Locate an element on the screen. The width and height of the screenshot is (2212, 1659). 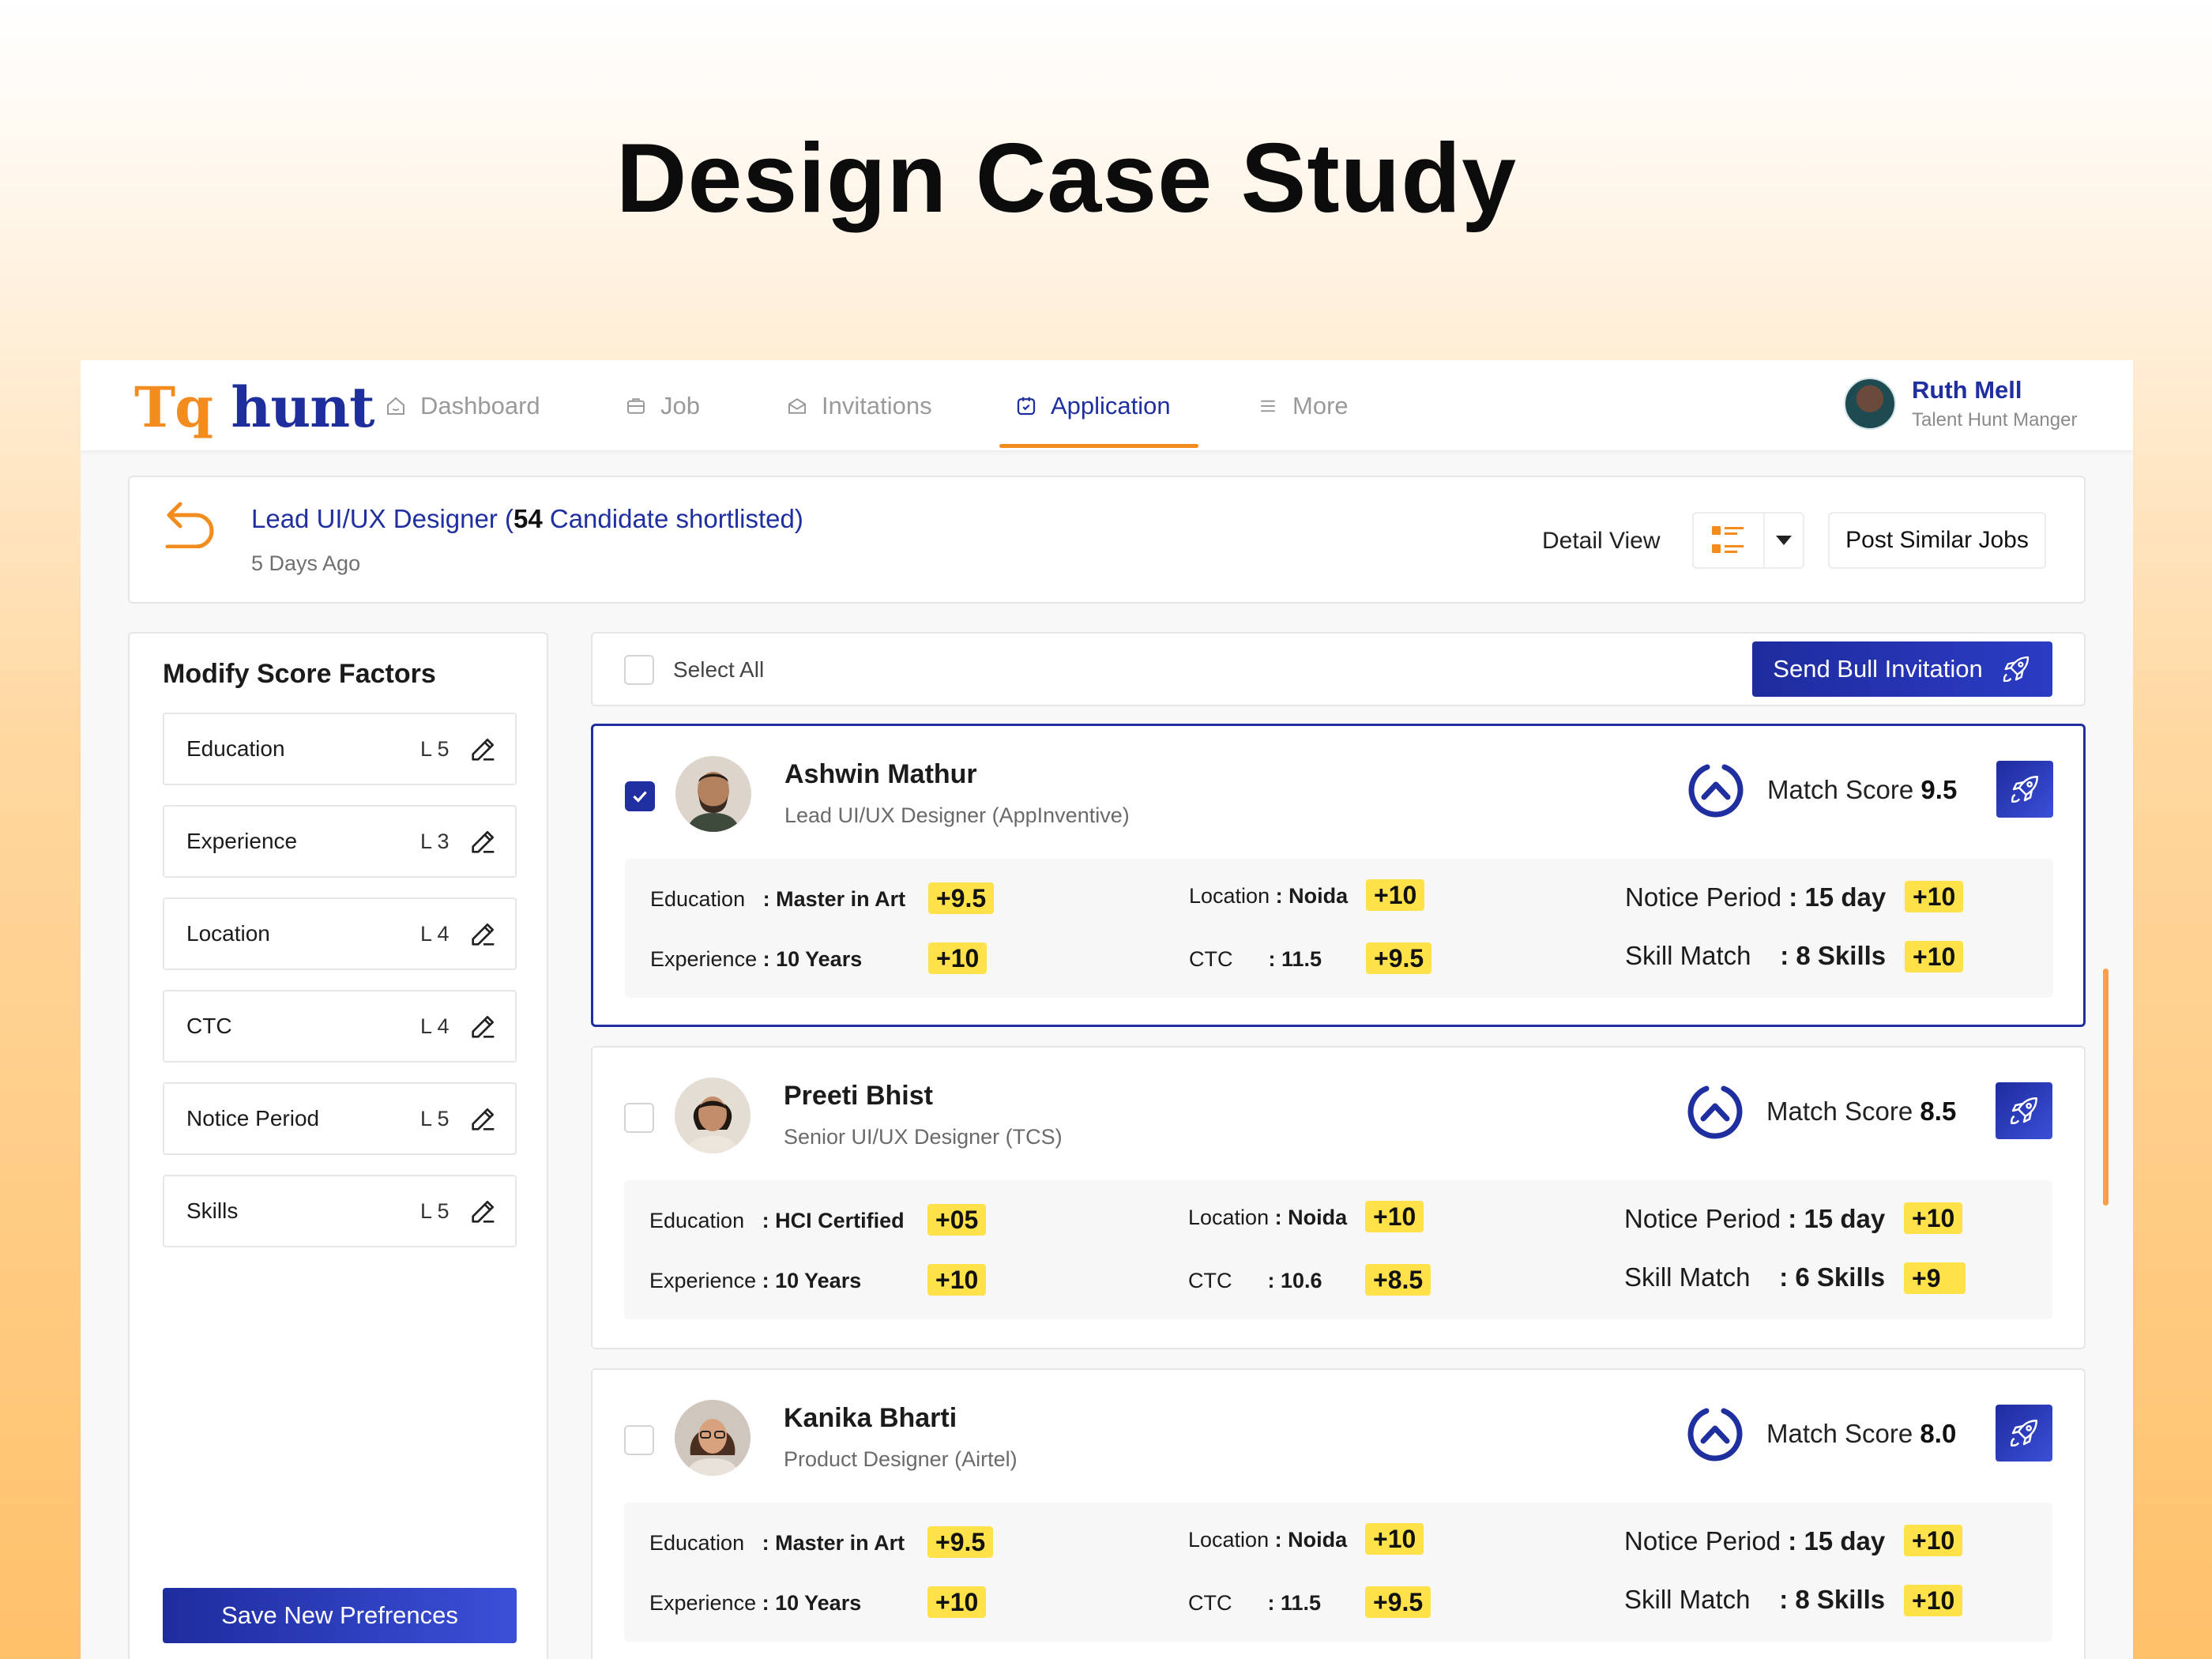
job-title-suffix: Candidate shortlisted) is located at coordinates (673, 519).